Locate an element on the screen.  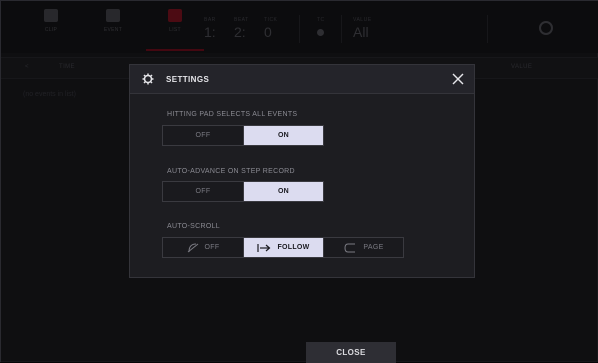
gear-icon is located at coordinates (148, 79).